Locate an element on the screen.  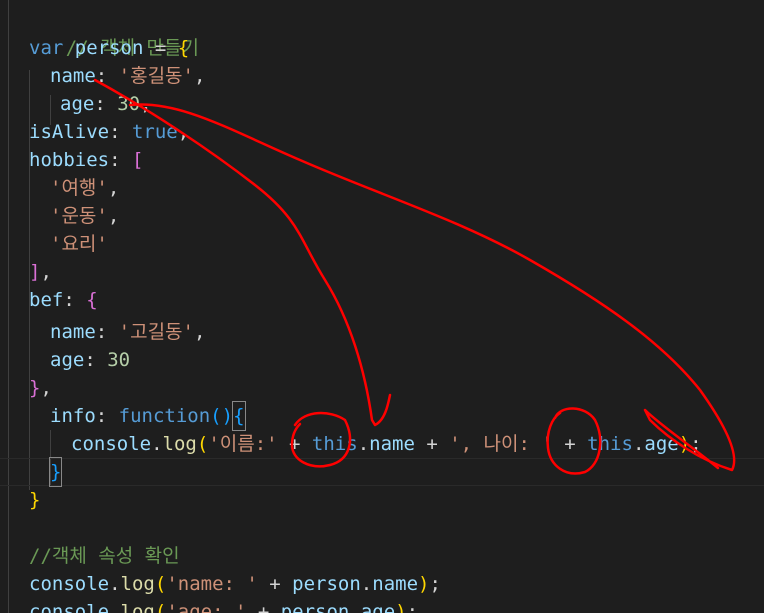
code-line-hobby: '운동', is located at coordinates (84, 216).